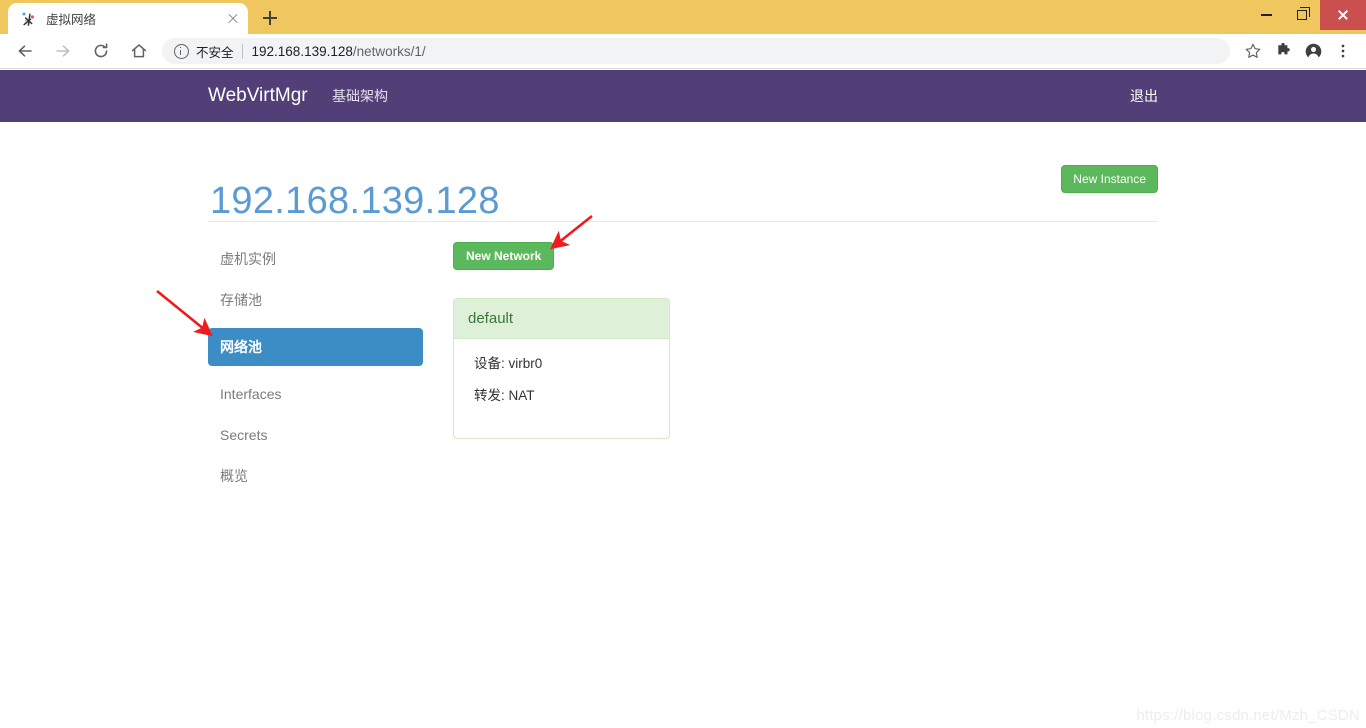 This screenshot has width=1366, height=728. What do you see at coordinates (1144, 96) in the screenshot?
I see `logout-link: 退出` at bounding box center [1144, 96].